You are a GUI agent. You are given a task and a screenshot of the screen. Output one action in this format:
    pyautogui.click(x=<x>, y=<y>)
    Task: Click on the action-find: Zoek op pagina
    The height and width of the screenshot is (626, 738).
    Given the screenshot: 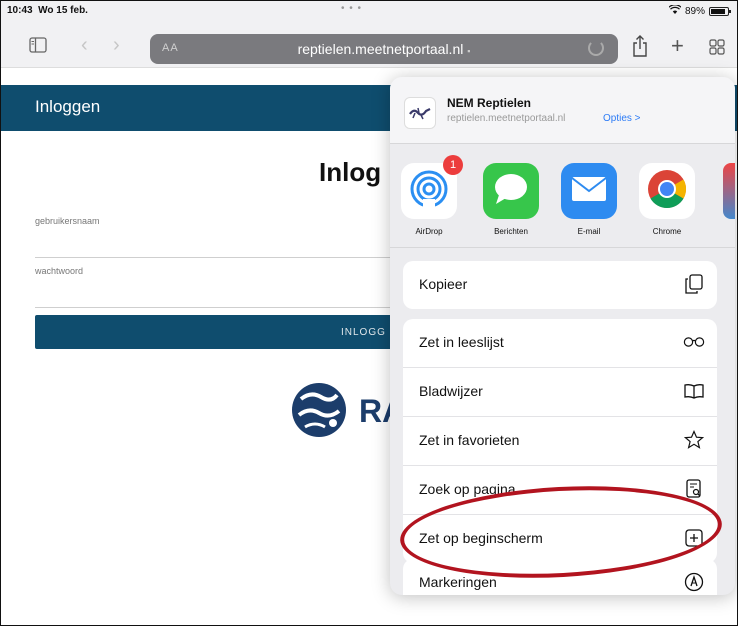 What is the action you would take?
    pyautogui.click(x=560, y=490)
    